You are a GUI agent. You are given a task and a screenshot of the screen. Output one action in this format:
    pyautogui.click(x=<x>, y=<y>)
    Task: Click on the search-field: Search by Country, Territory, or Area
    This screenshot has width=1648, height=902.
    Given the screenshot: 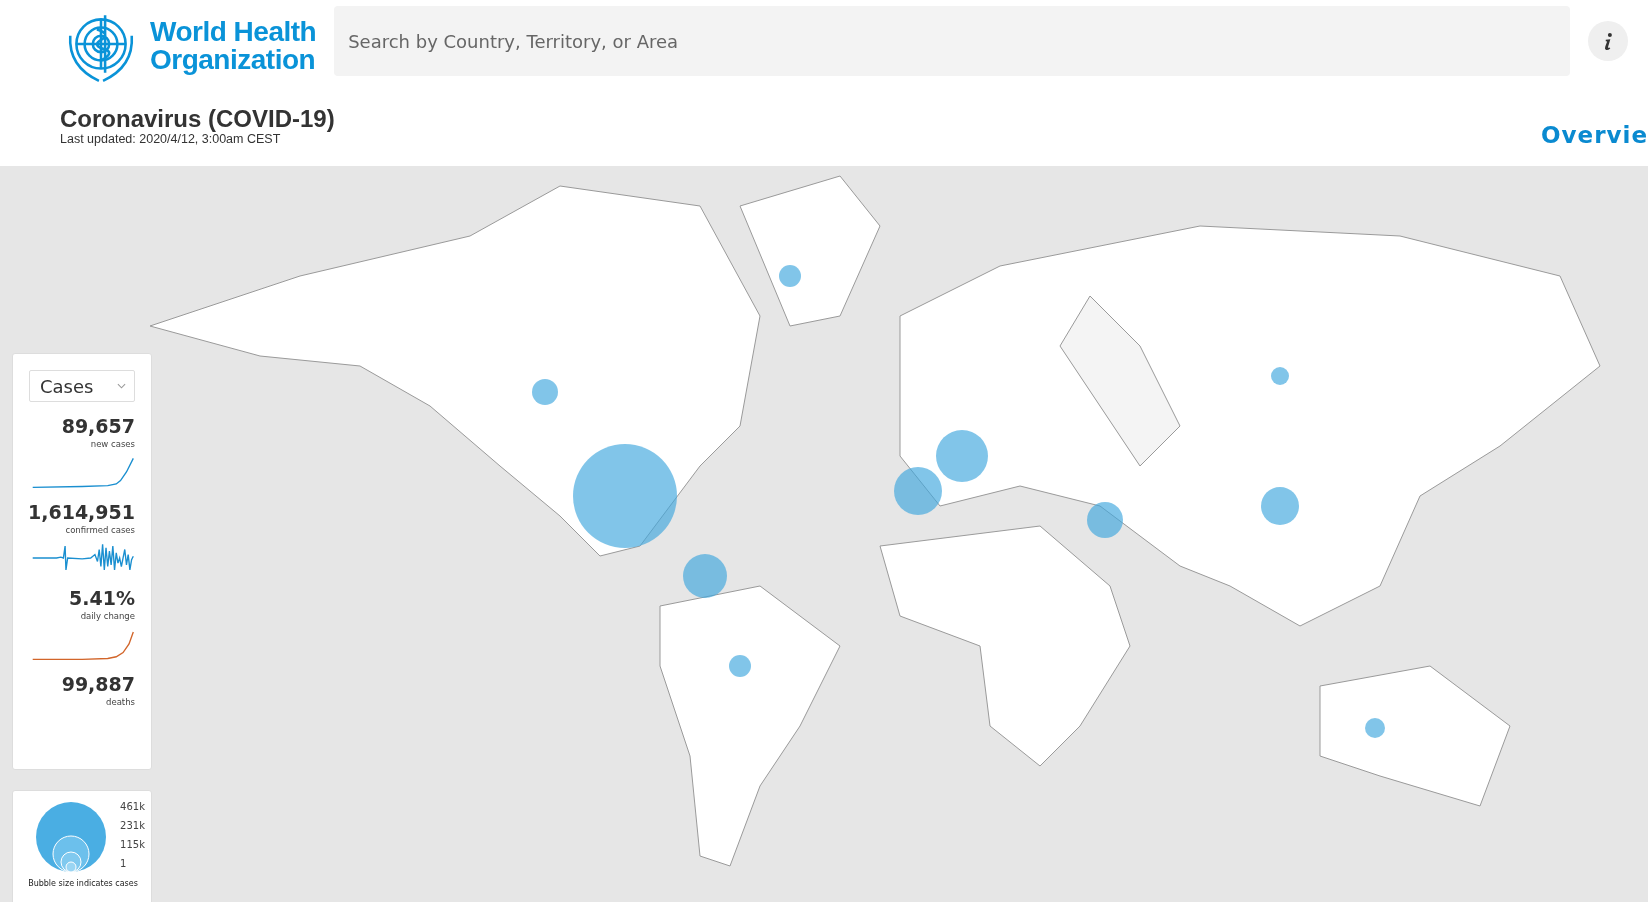 What is the action you would take?
    pyautogui.click(x=952, y=41)
    